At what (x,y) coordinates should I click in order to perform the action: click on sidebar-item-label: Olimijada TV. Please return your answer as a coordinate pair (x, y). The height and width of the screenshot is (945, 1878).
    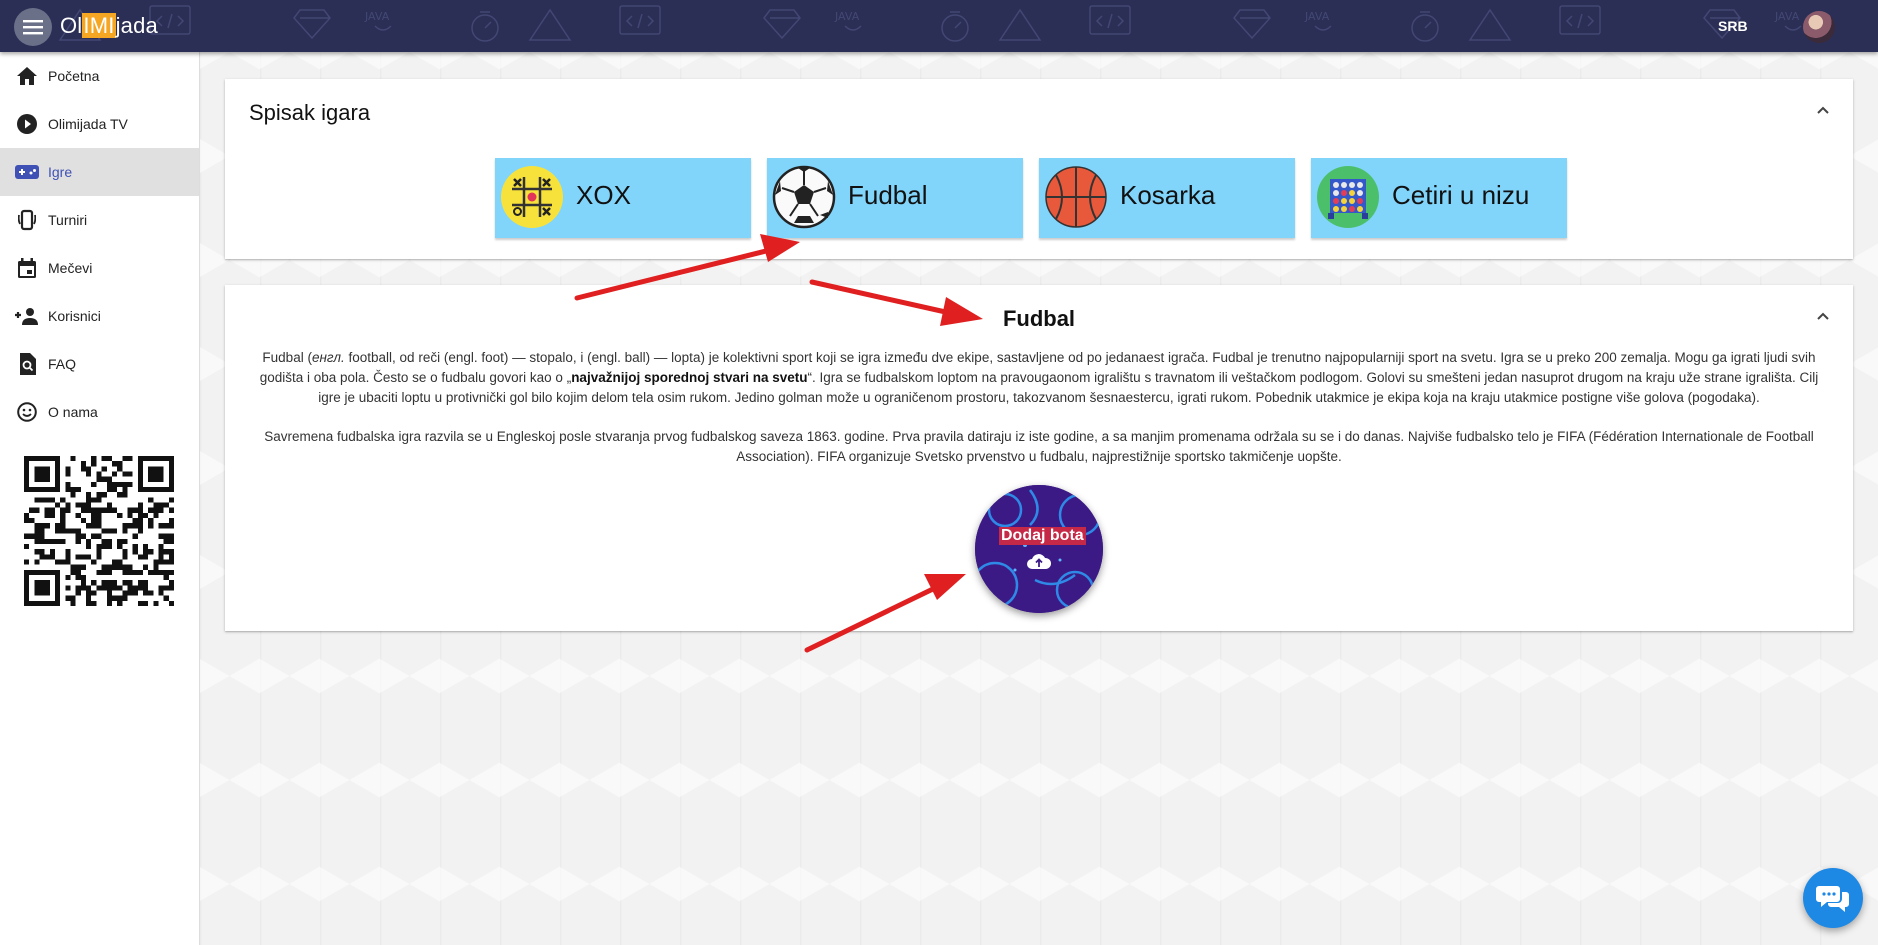
    Looking at the image, I should click on (88, 124).